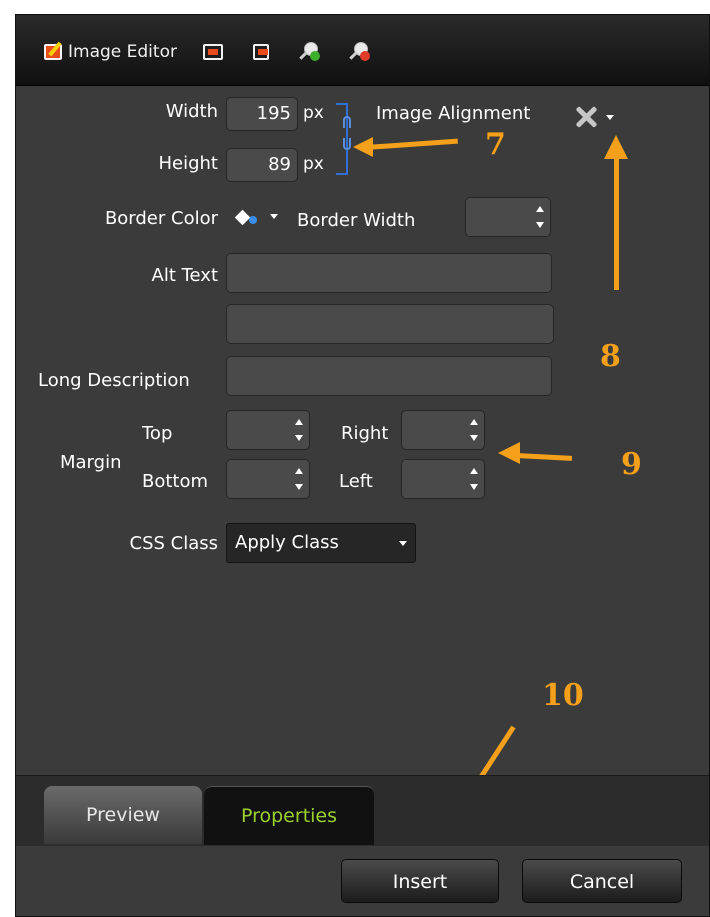 The image size is (710, 917). Describe the element at coordinates (161, 218) in the screenshot. I see `border-color-label: Border Color` at that location.